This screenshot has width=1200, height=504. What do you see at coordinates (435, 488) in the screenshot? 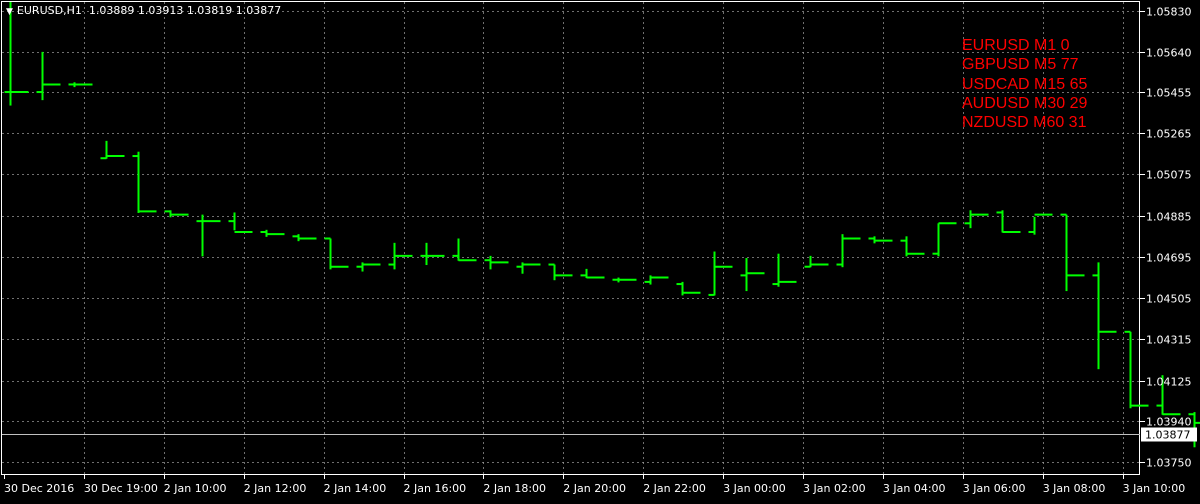
I see `x-tick-label: 2 Jan 16:00` at bounding box center [435, 488].